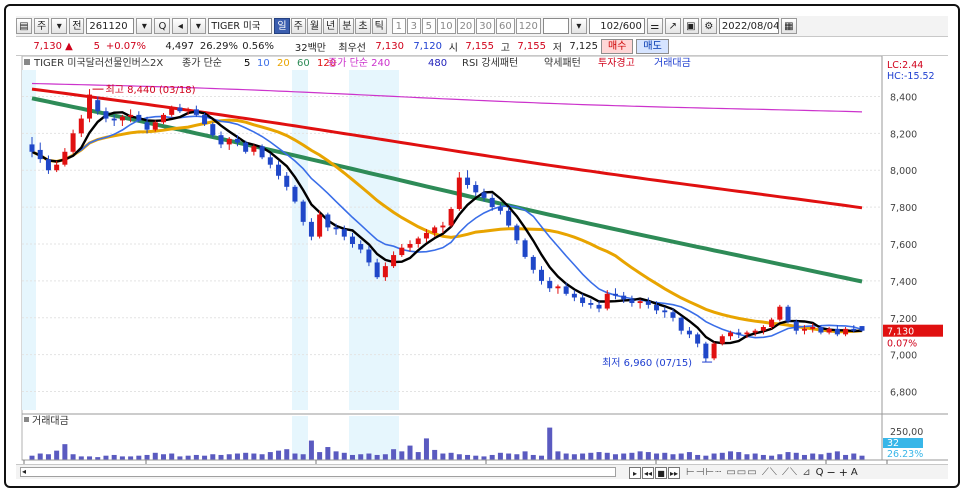  I want to click on horizontal-scrollbar: ◂, so click(318, 472).